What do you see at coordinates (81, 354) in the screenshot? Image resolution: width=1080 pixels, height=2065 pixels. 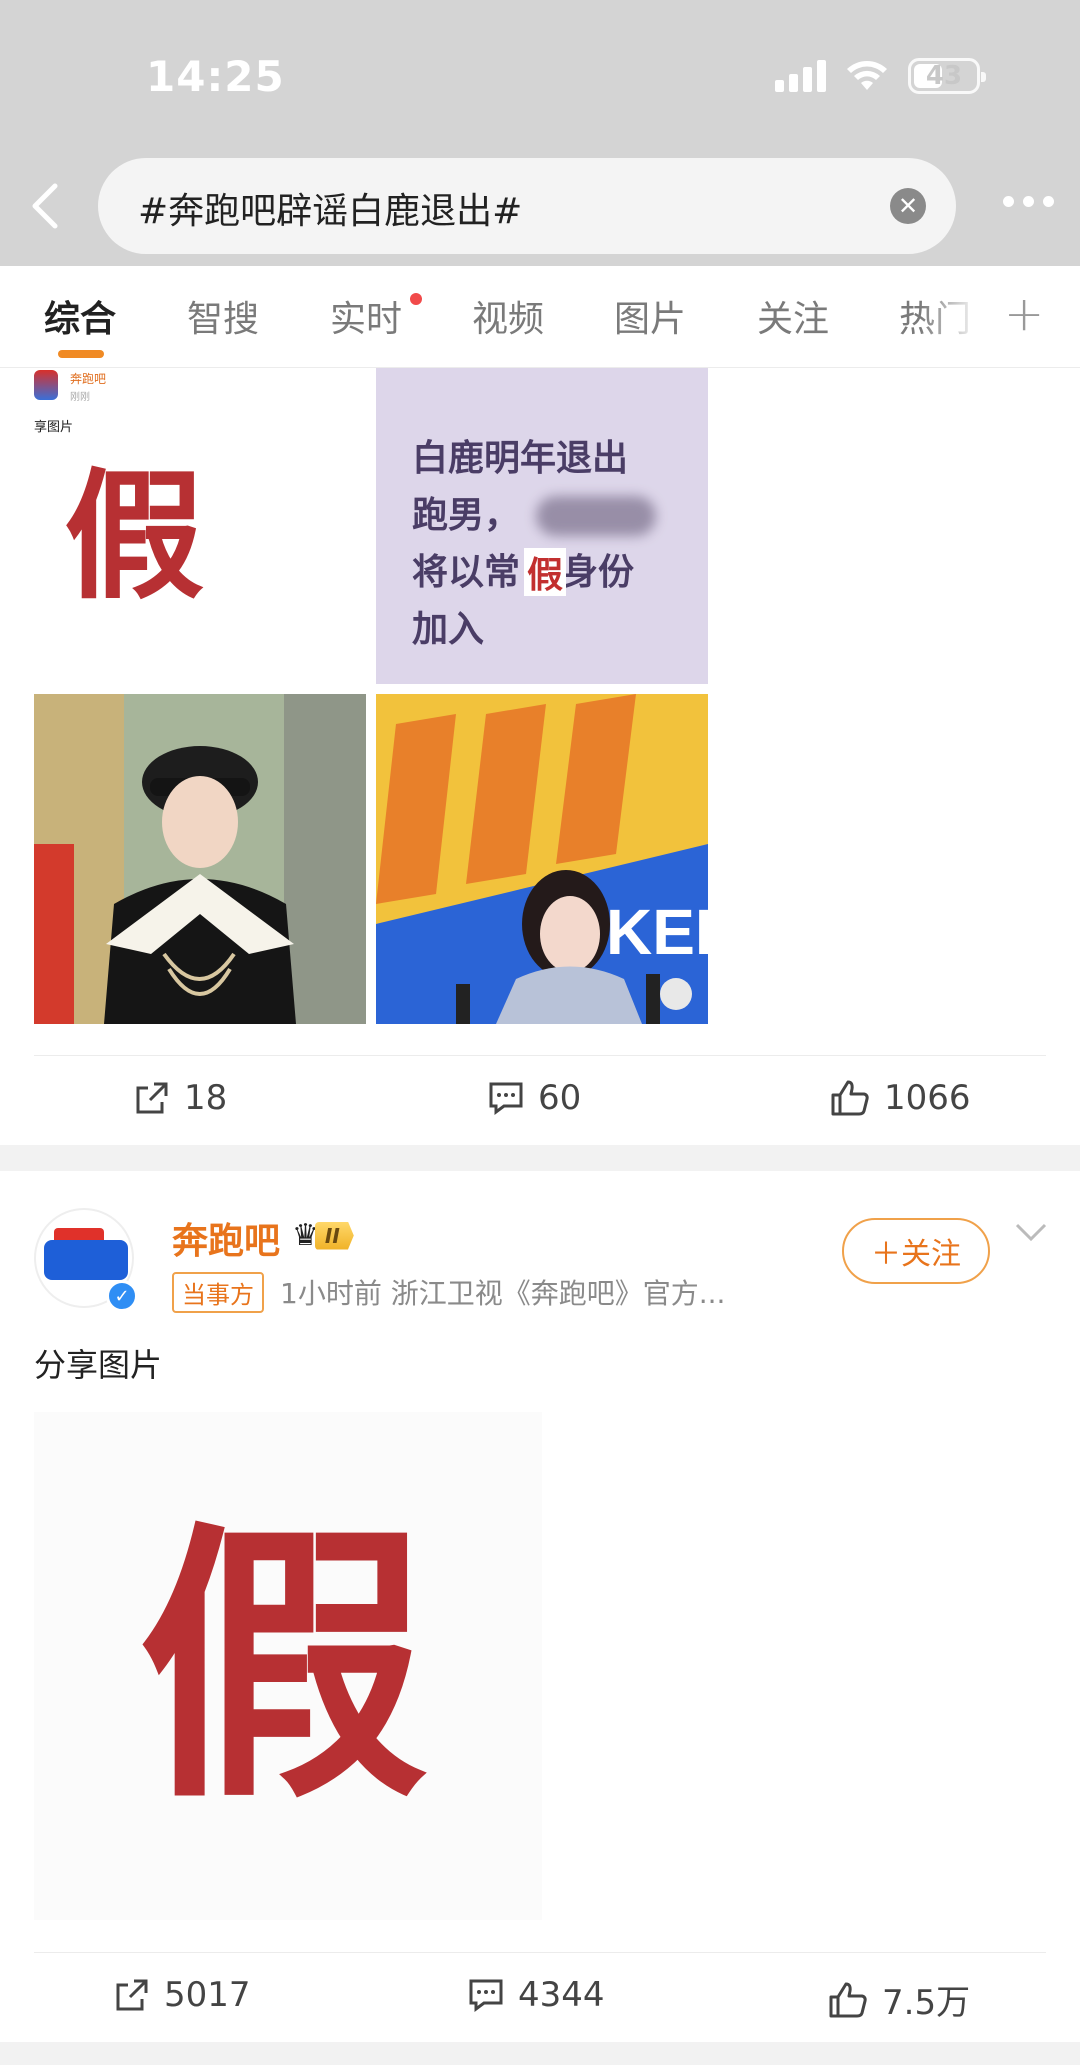 I see `tab-active-indicator` at bounding box center [81, 354].